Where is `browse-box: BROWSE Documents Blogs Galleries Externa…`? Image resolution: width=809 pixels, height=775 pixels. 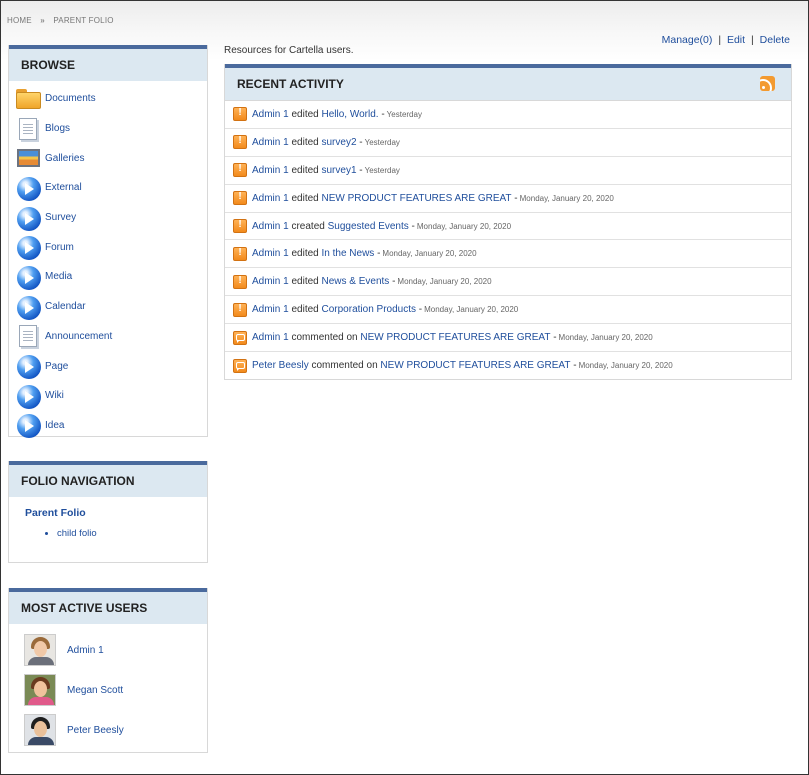 browse-box: BROWSE Documents Blogs Galleries Externa… is located at coordinates (108, 242).